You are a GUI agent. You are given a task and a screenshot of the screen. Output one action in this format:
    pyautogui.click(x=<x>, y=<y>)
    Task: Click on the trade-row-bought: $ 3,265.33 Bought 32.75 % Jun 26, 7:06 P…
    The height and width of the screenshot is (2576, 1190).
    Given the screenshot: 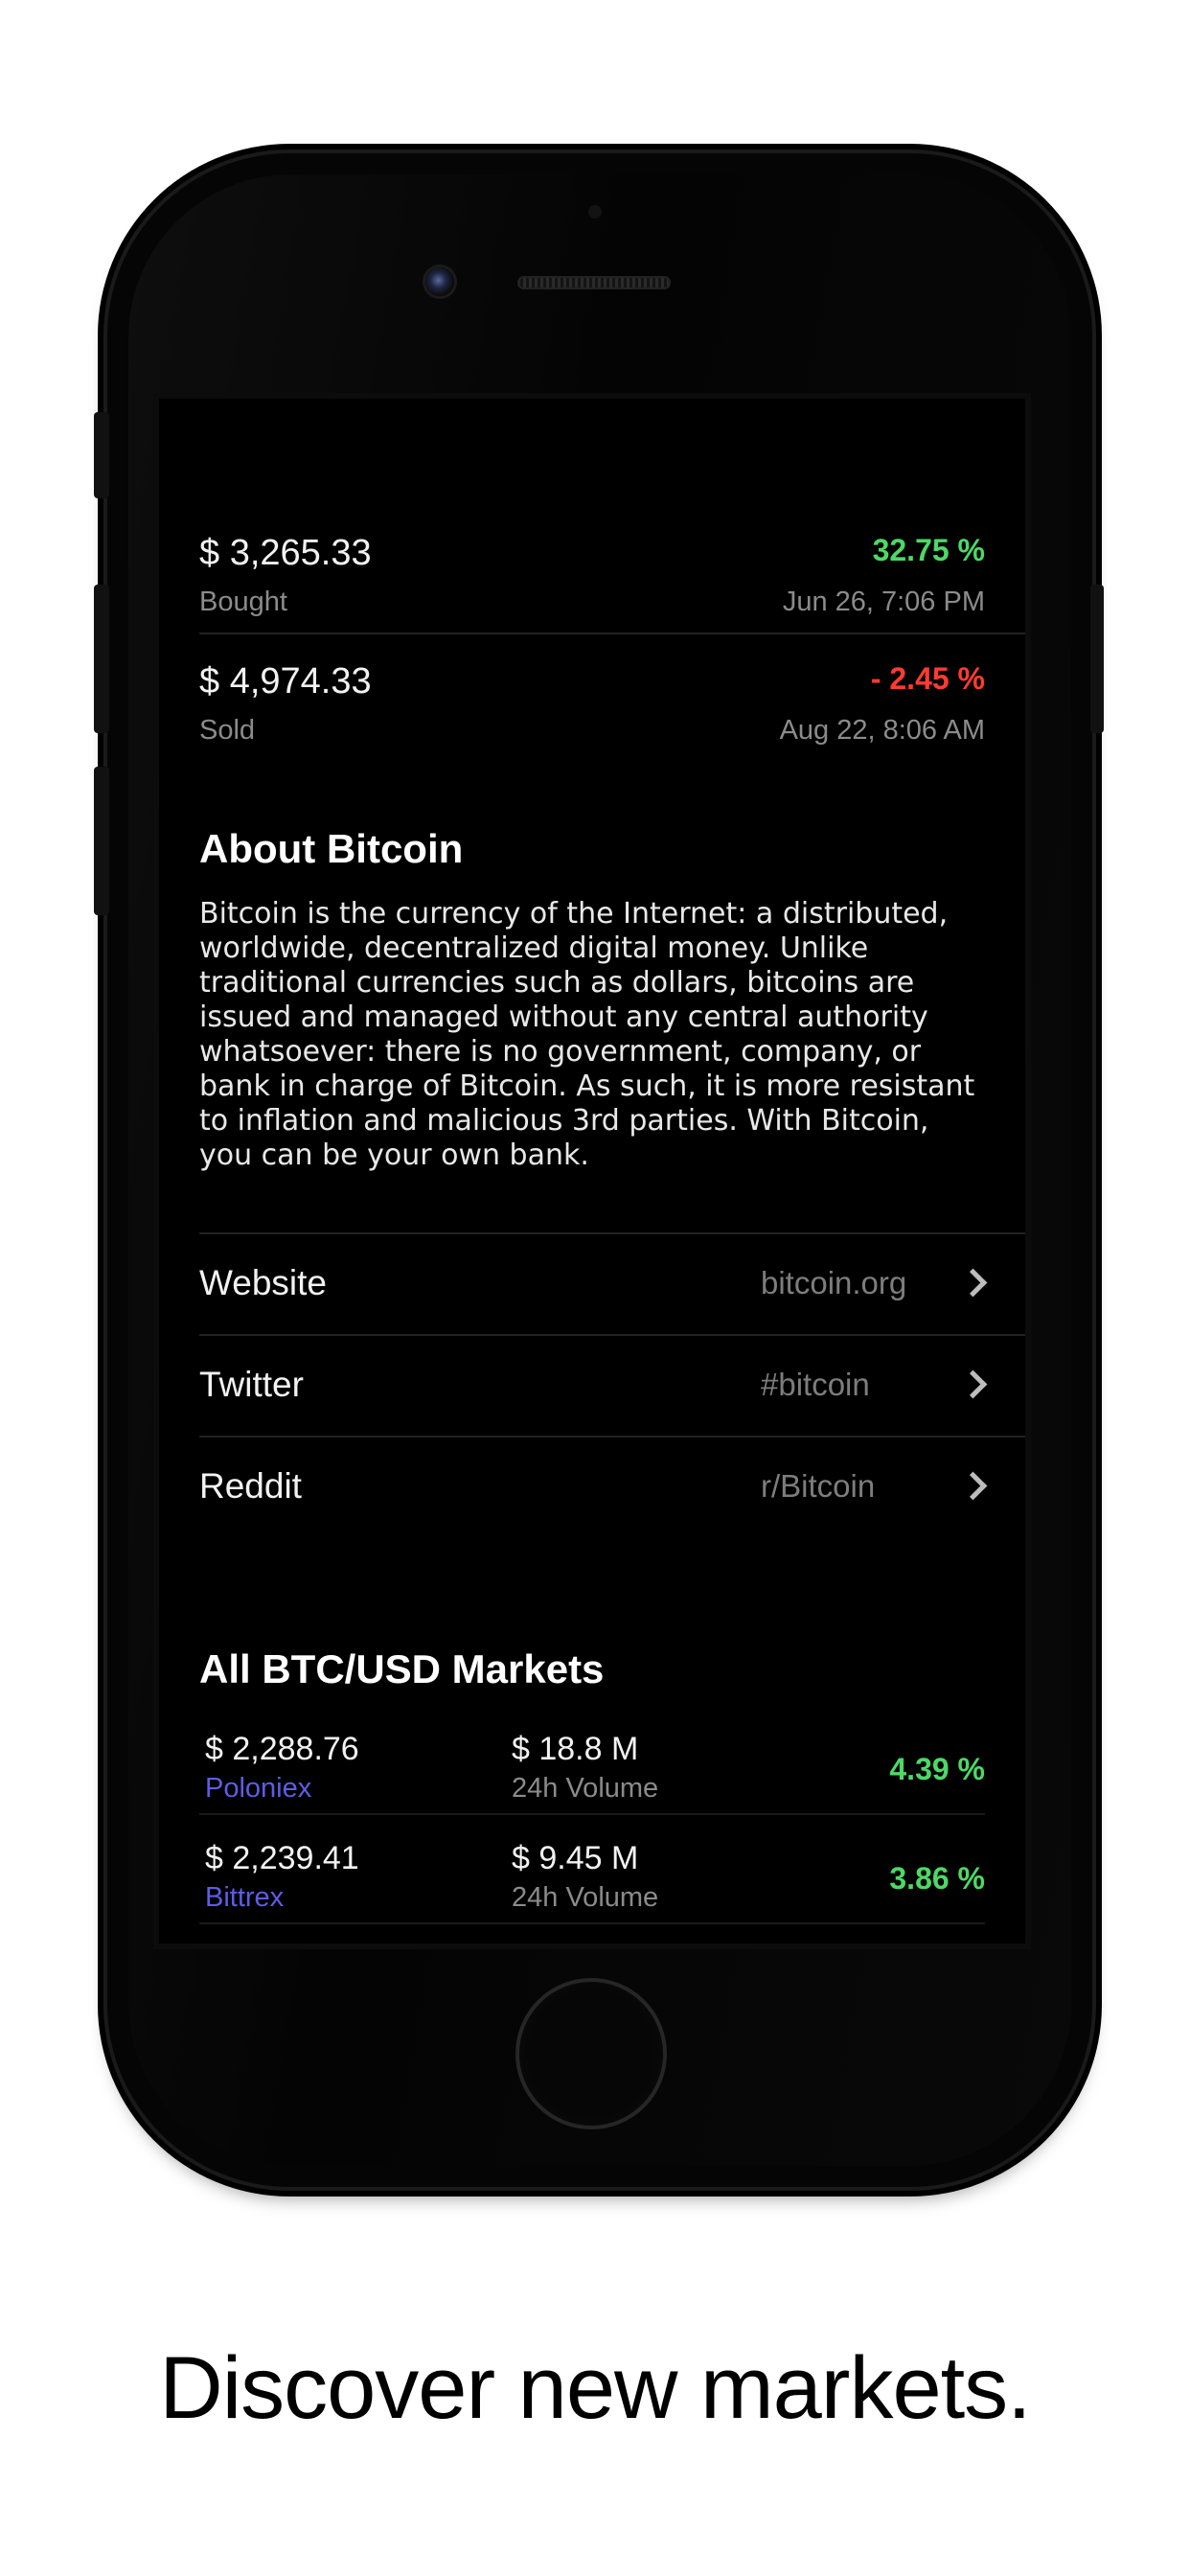 What is the action you would take?
    pyautogui.click(x=592, y=585)
    